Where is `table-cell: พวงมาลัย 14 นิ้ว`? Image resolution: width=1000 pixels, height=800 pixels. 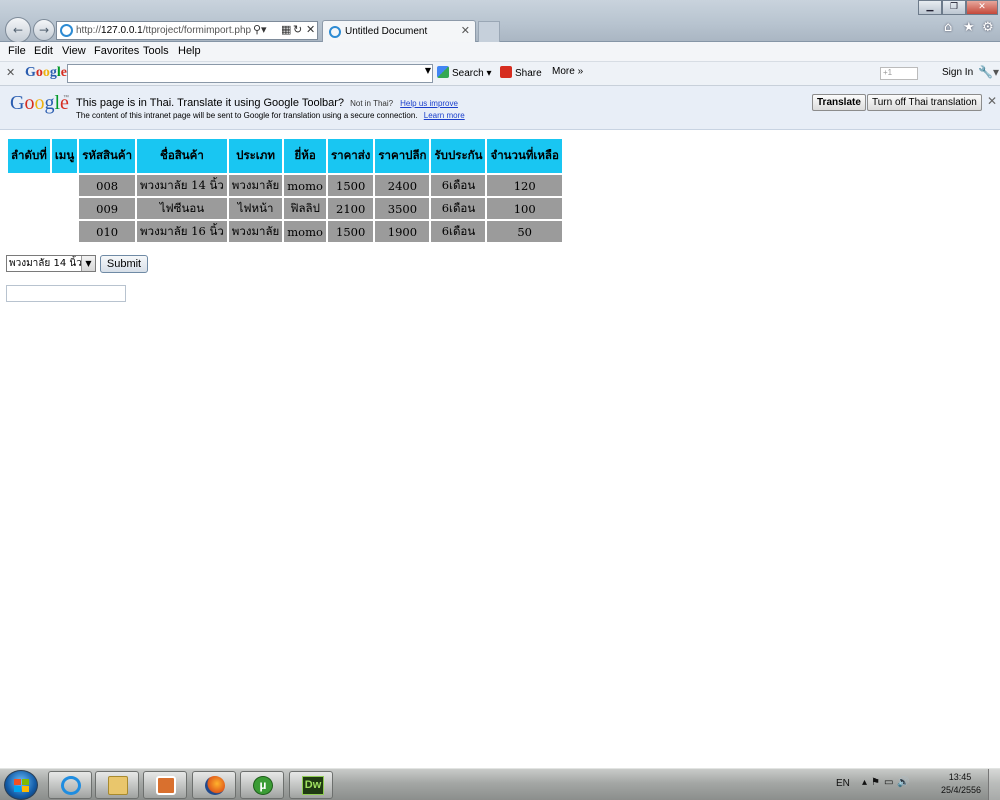
table-cell: พวงมาลัย 14 นิ้ว is located at coordinates (182, 185).